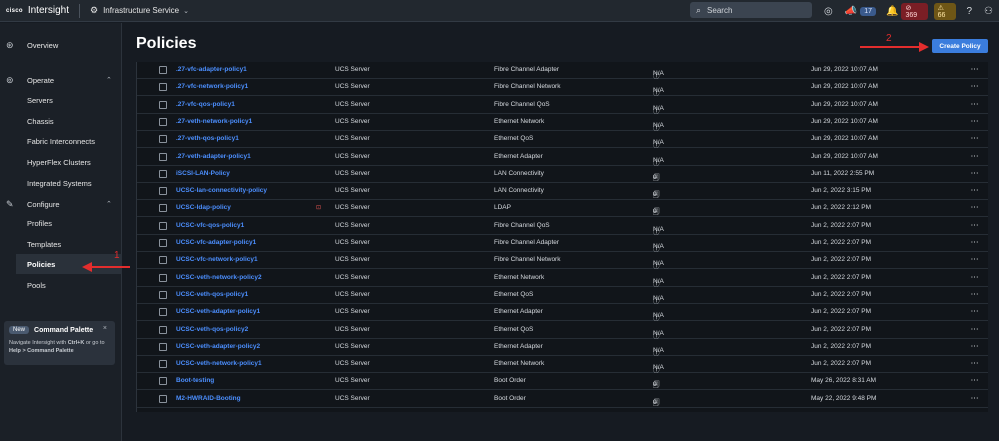 The height and width of the screenshot is (441, 999). What do you see at coordinates (207, 138) in the screenshot?
I see `policy-name-link: .27-veth-qos-policy1` at bounding box center [207, 138].